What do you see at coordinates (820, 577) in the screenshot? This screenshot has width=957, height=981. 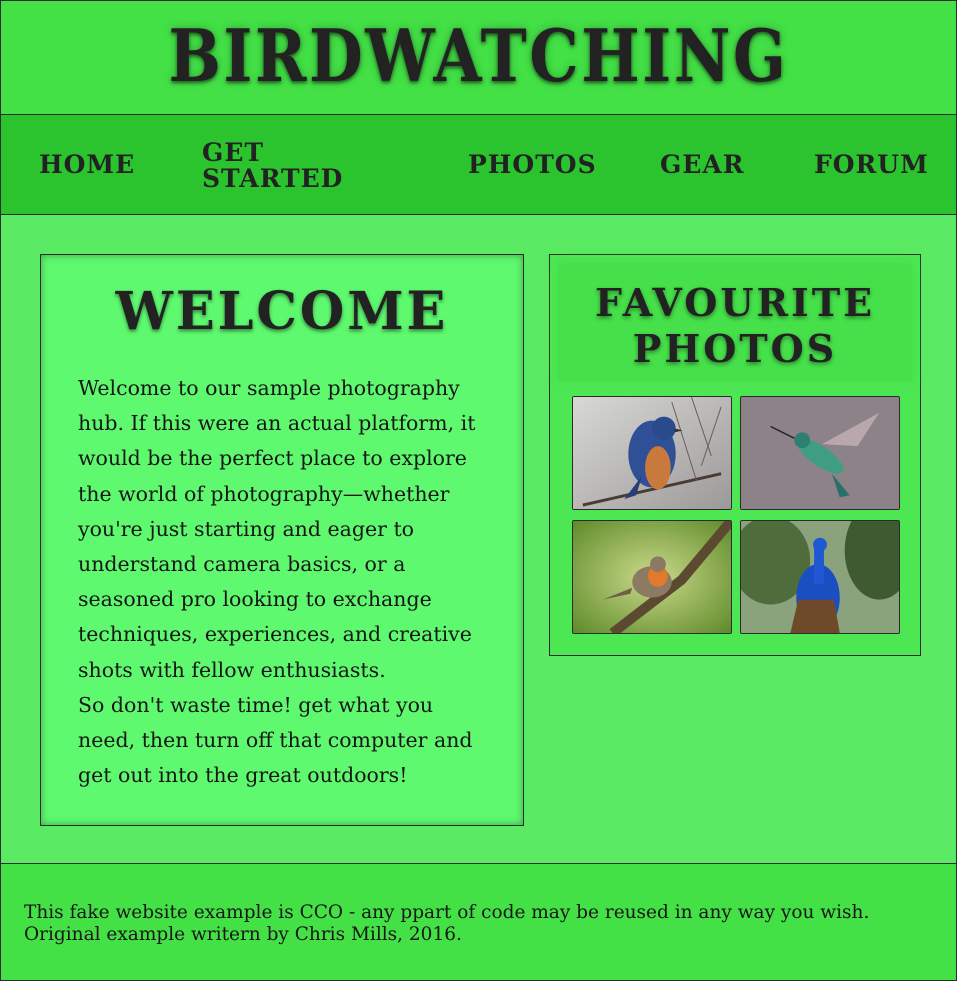 I see `peacock-photo` at bounding box center [820, 577].